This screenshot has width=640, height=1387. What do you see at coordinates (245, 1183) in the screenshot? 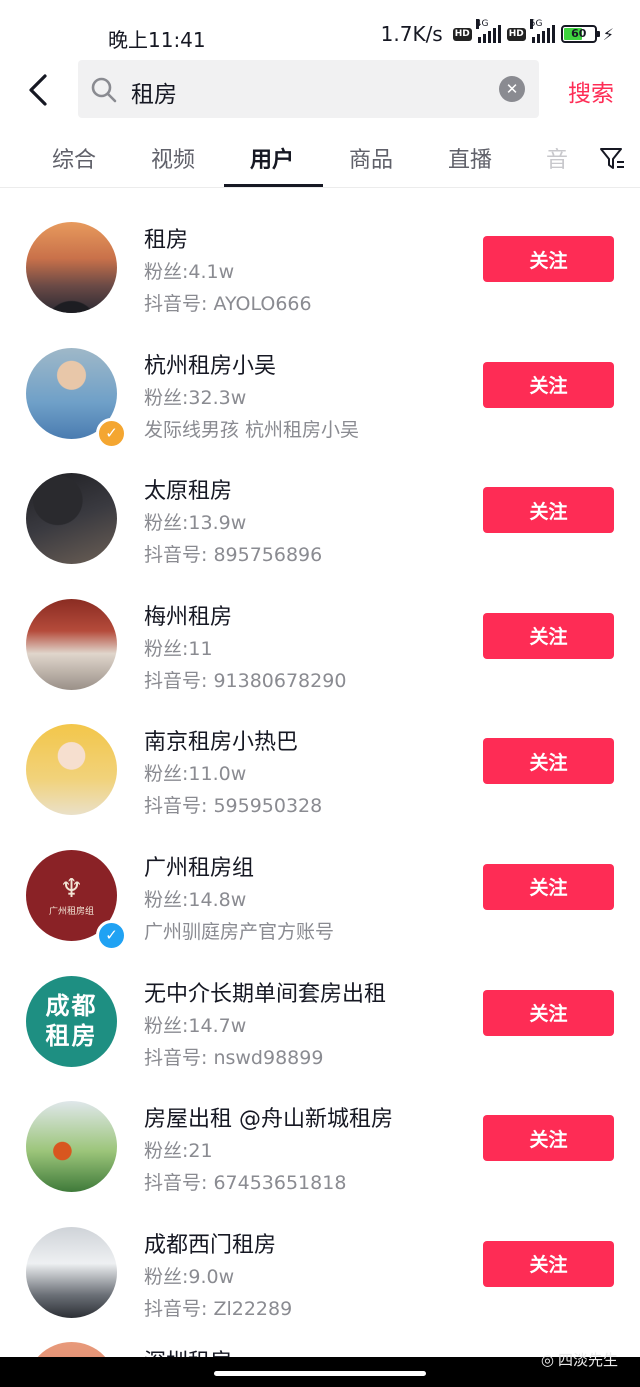
I see `user-id: 抖音号: 67453651818` at bounding box center [245, 1183].